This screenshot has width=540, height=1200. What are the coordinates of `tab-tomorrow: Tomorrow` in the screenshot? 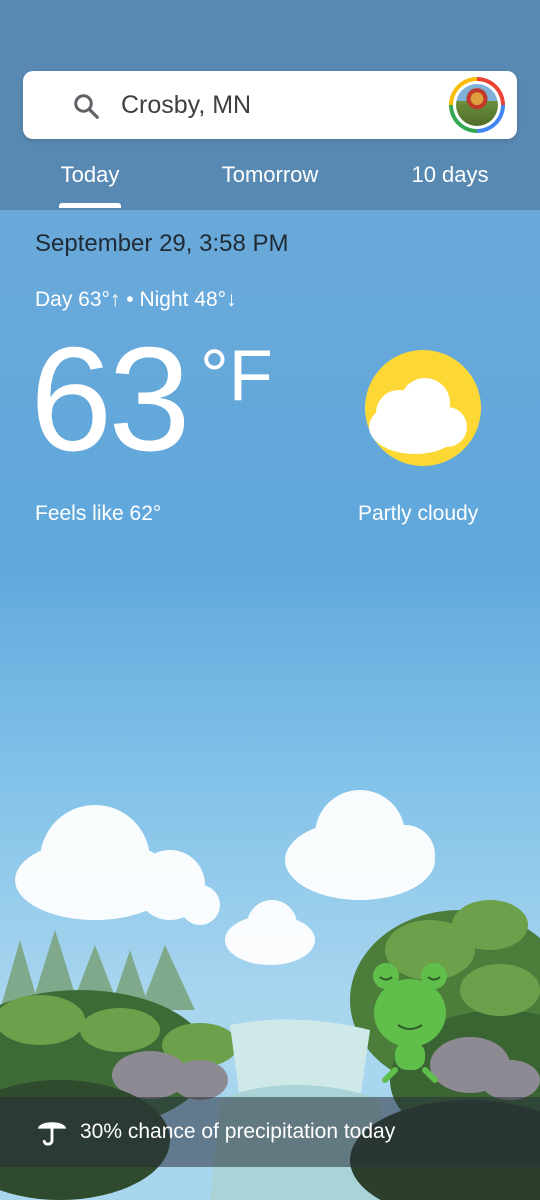 It's located at (270, 175).